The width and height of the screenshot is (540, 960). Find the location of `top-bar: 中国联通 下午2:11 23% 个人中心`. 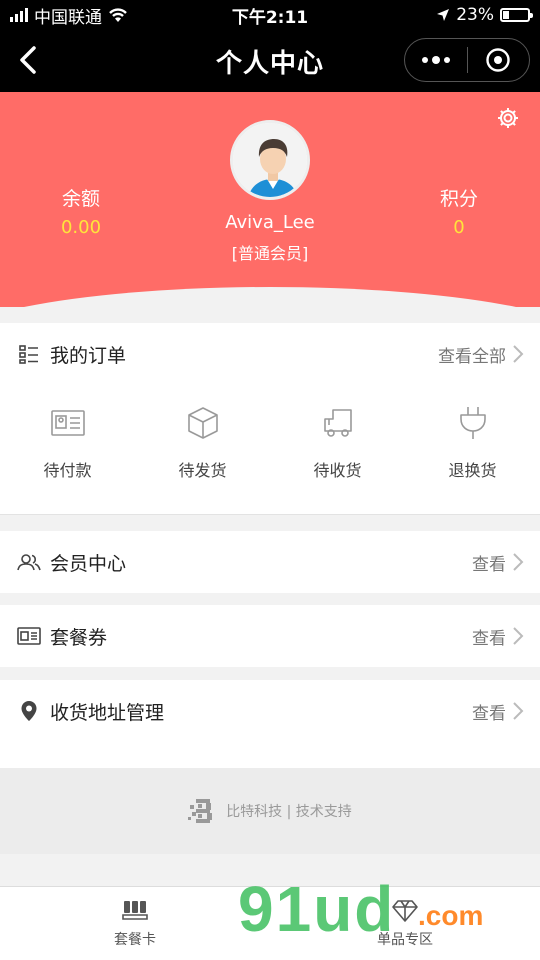

top-bar: 中国联通 下午2:11 23% 个人中心 is located at coordinates (270, 46).